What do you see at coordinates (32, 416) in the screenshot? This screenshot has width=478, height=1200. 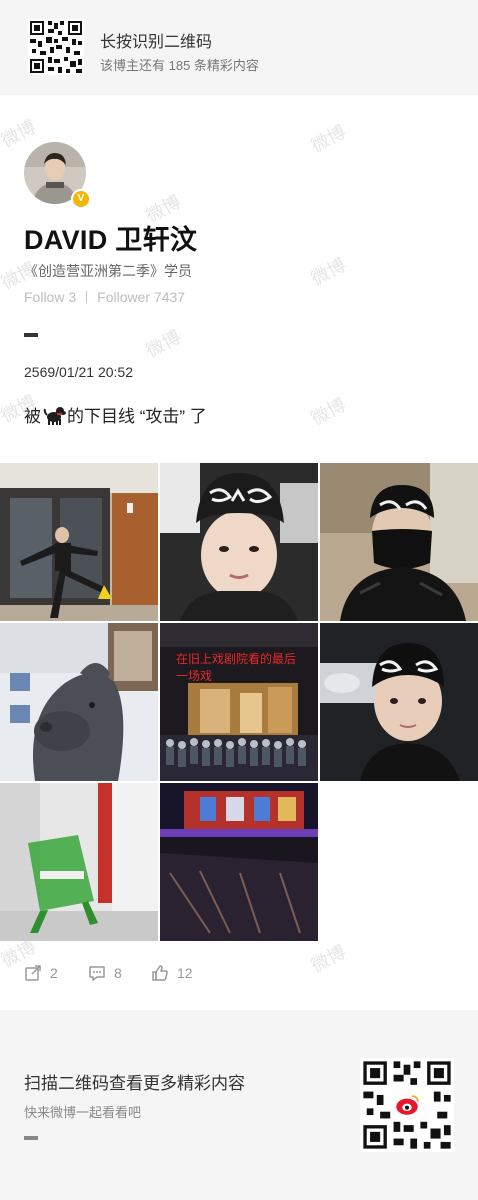 I see `post-text-start: 被` at bounding box center [32, 416].